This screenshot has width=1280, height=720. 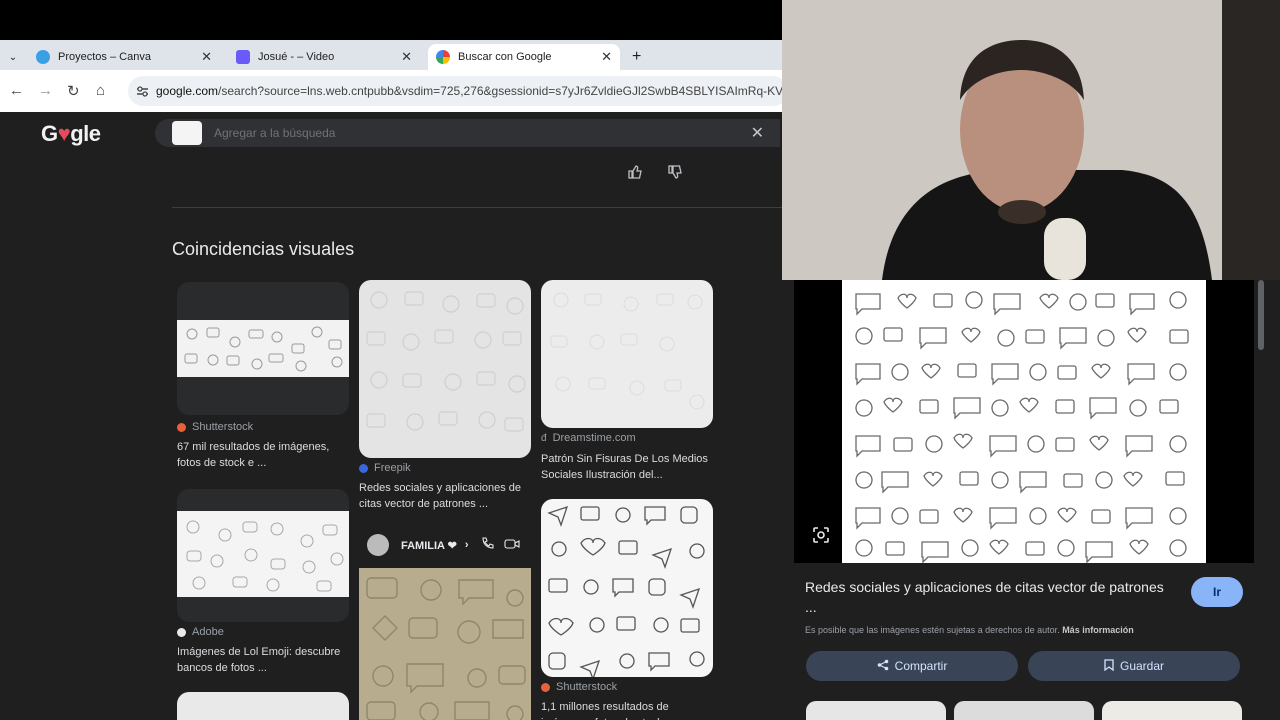 I want to click on tab-list-button: ⌄, so click(x=13, y=57).